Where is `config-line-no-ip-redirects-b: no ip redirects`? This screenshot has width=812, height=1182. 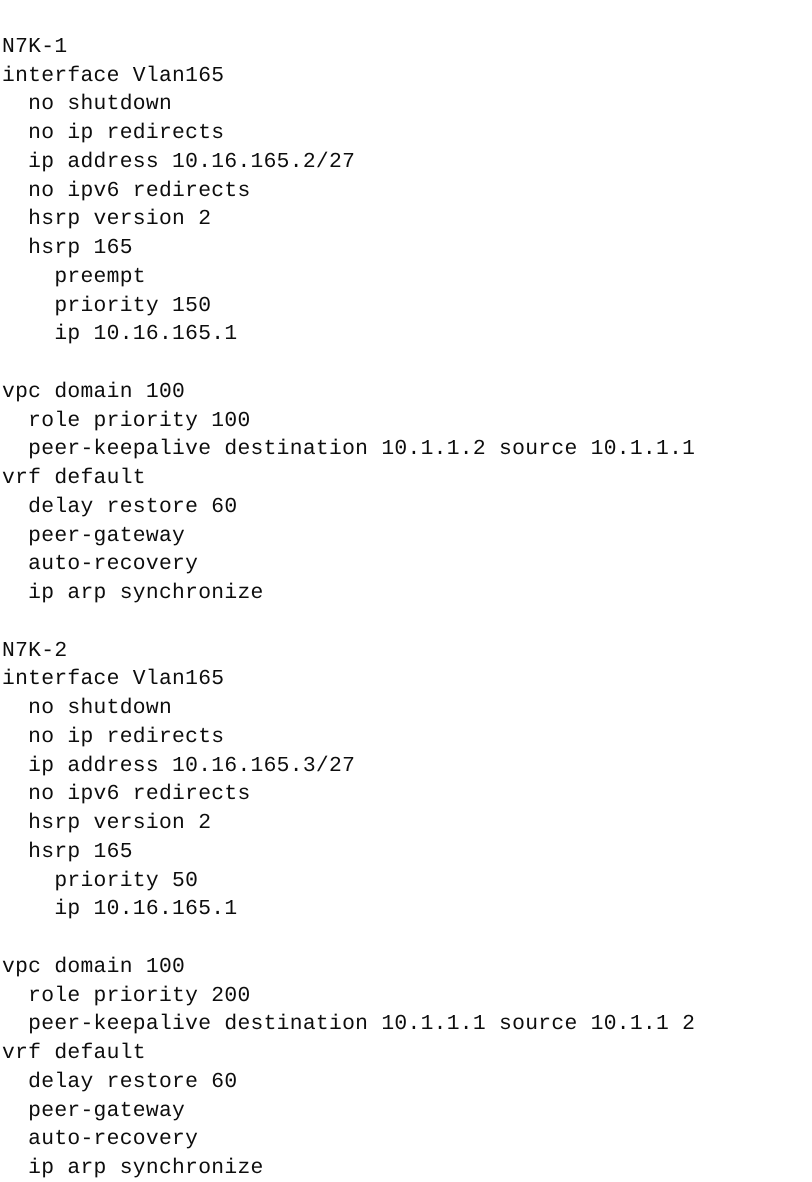
config-line-no-ip-redirects-b: no ip redirects is located at coordinates (113, 736).